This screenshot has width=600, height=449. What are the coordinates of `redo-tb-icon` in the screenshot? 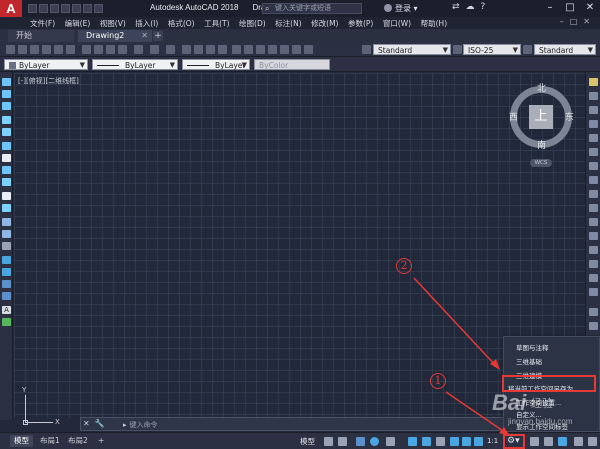 It's located at (170, 49).